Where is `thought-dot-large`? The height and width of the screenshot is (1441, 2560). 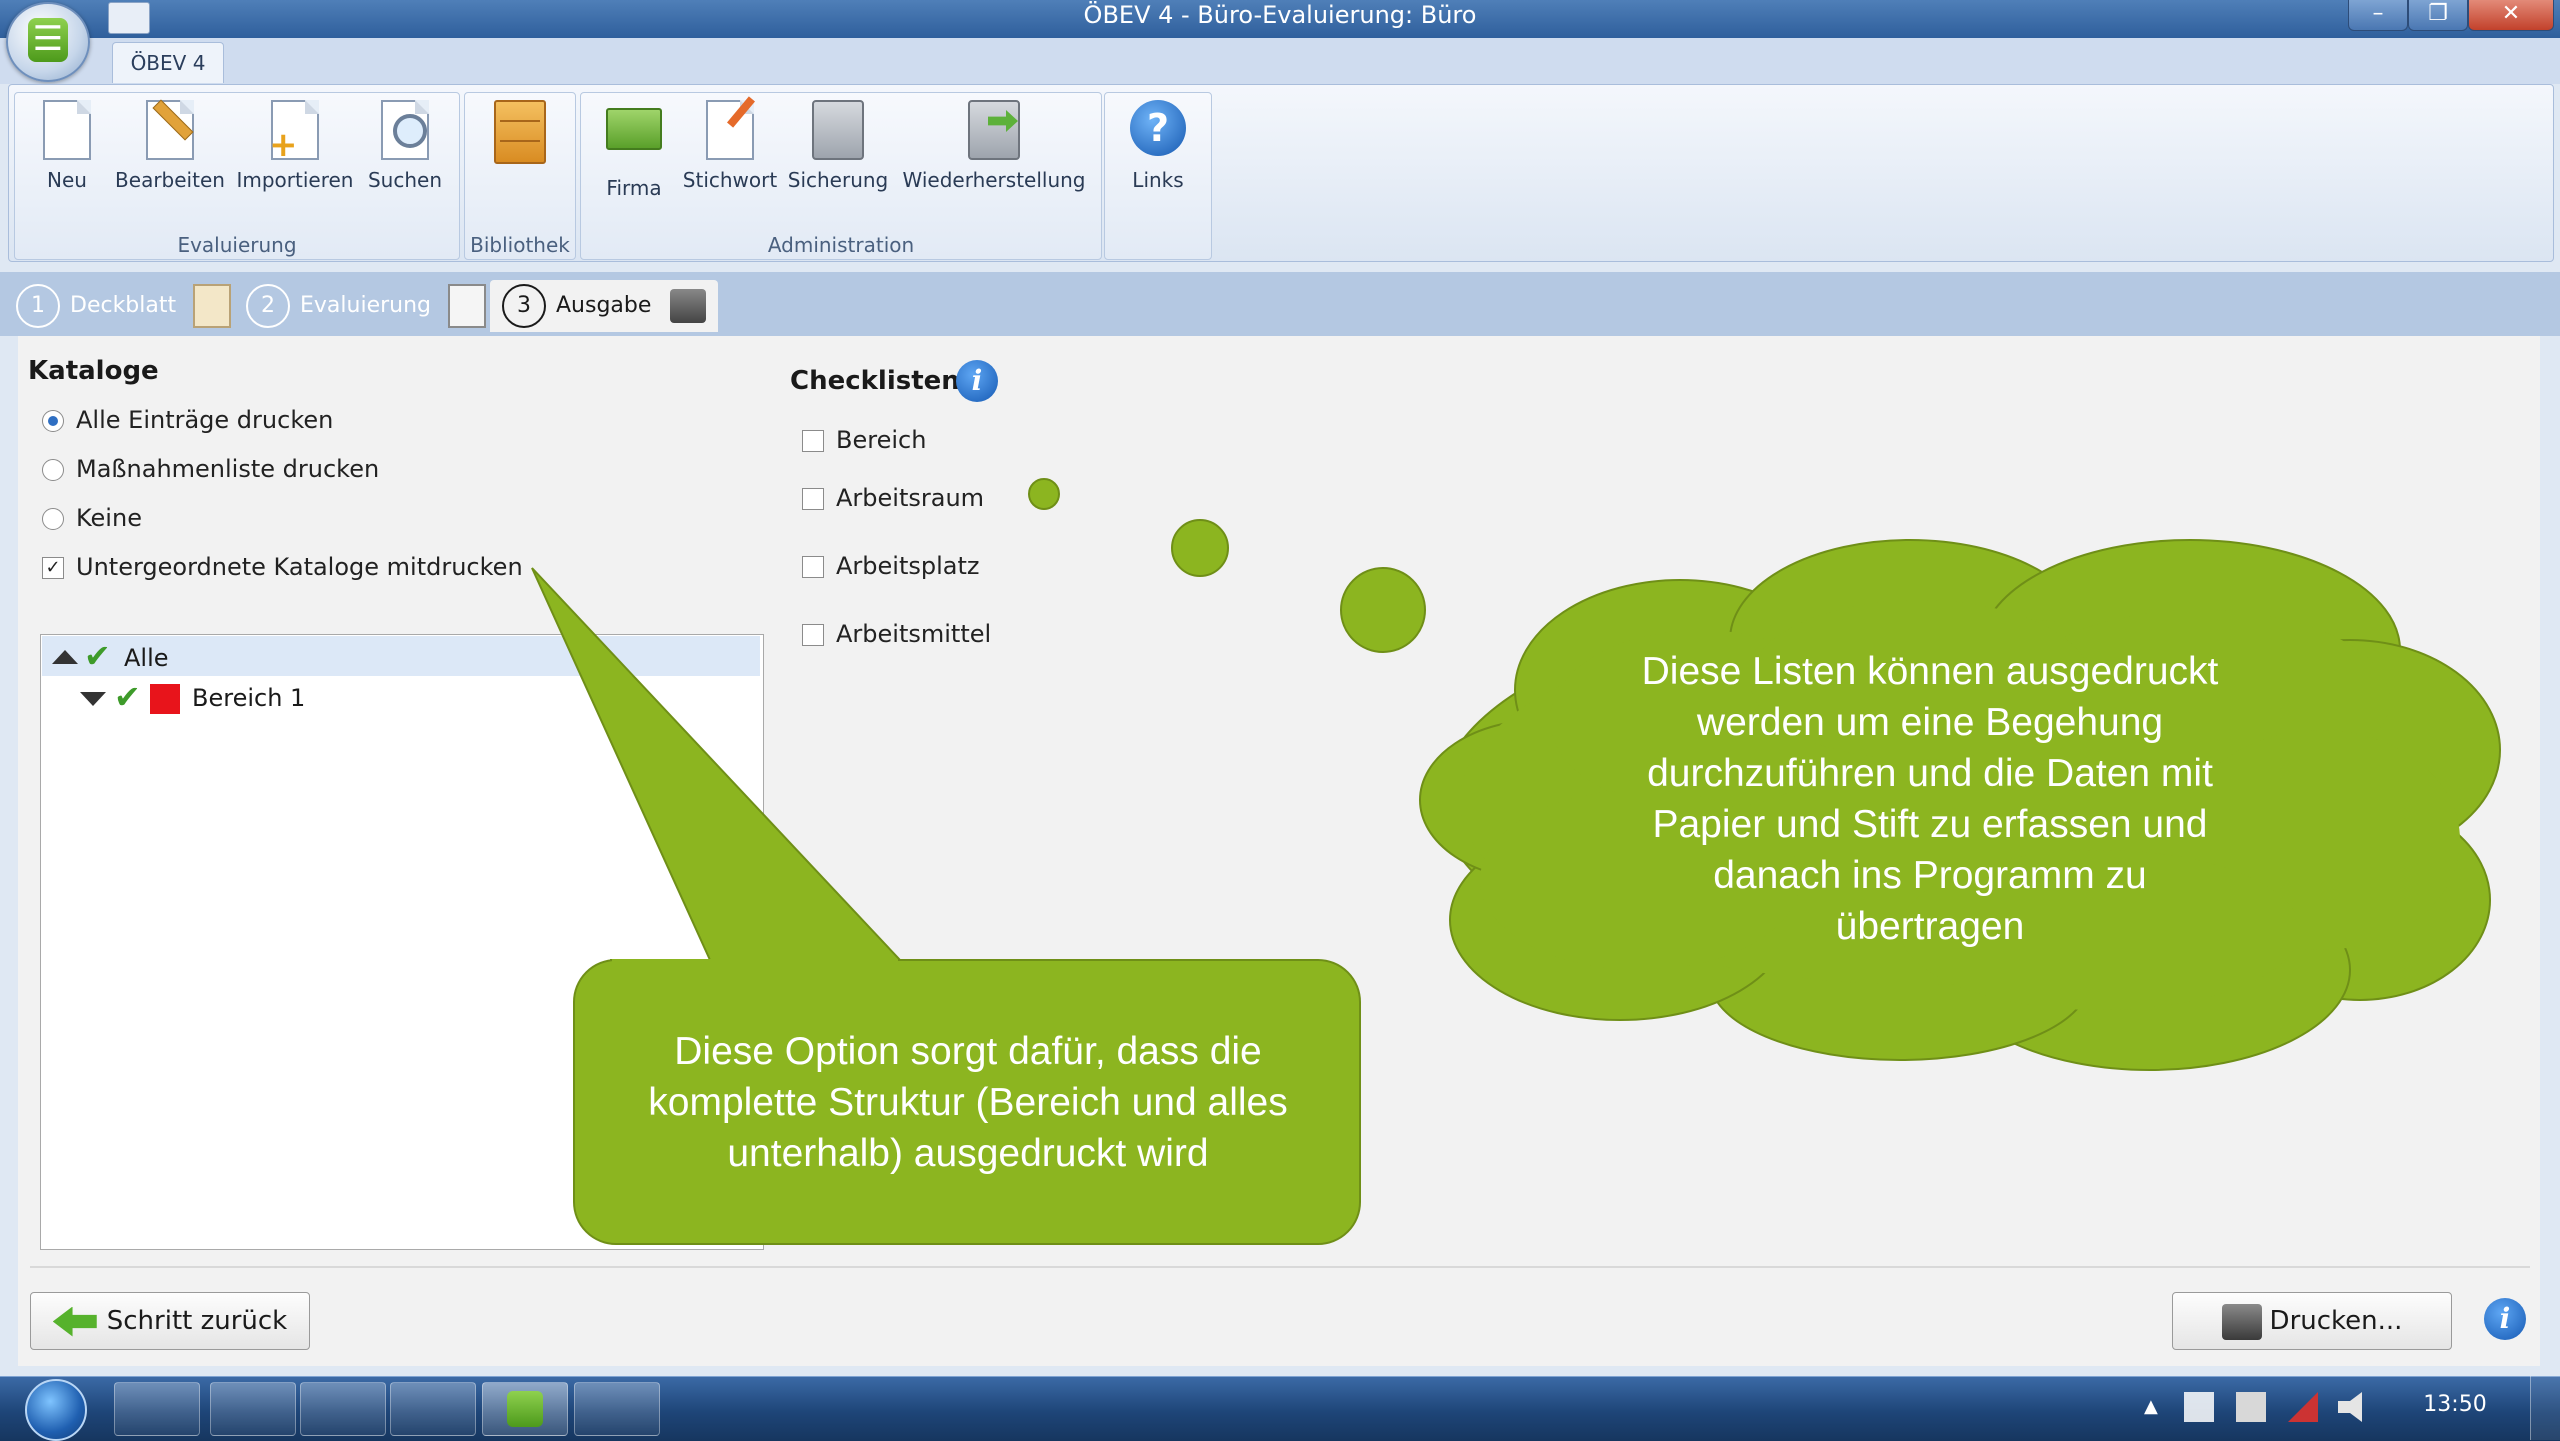
thought-dot-large is located at coordinates (1383, 610).